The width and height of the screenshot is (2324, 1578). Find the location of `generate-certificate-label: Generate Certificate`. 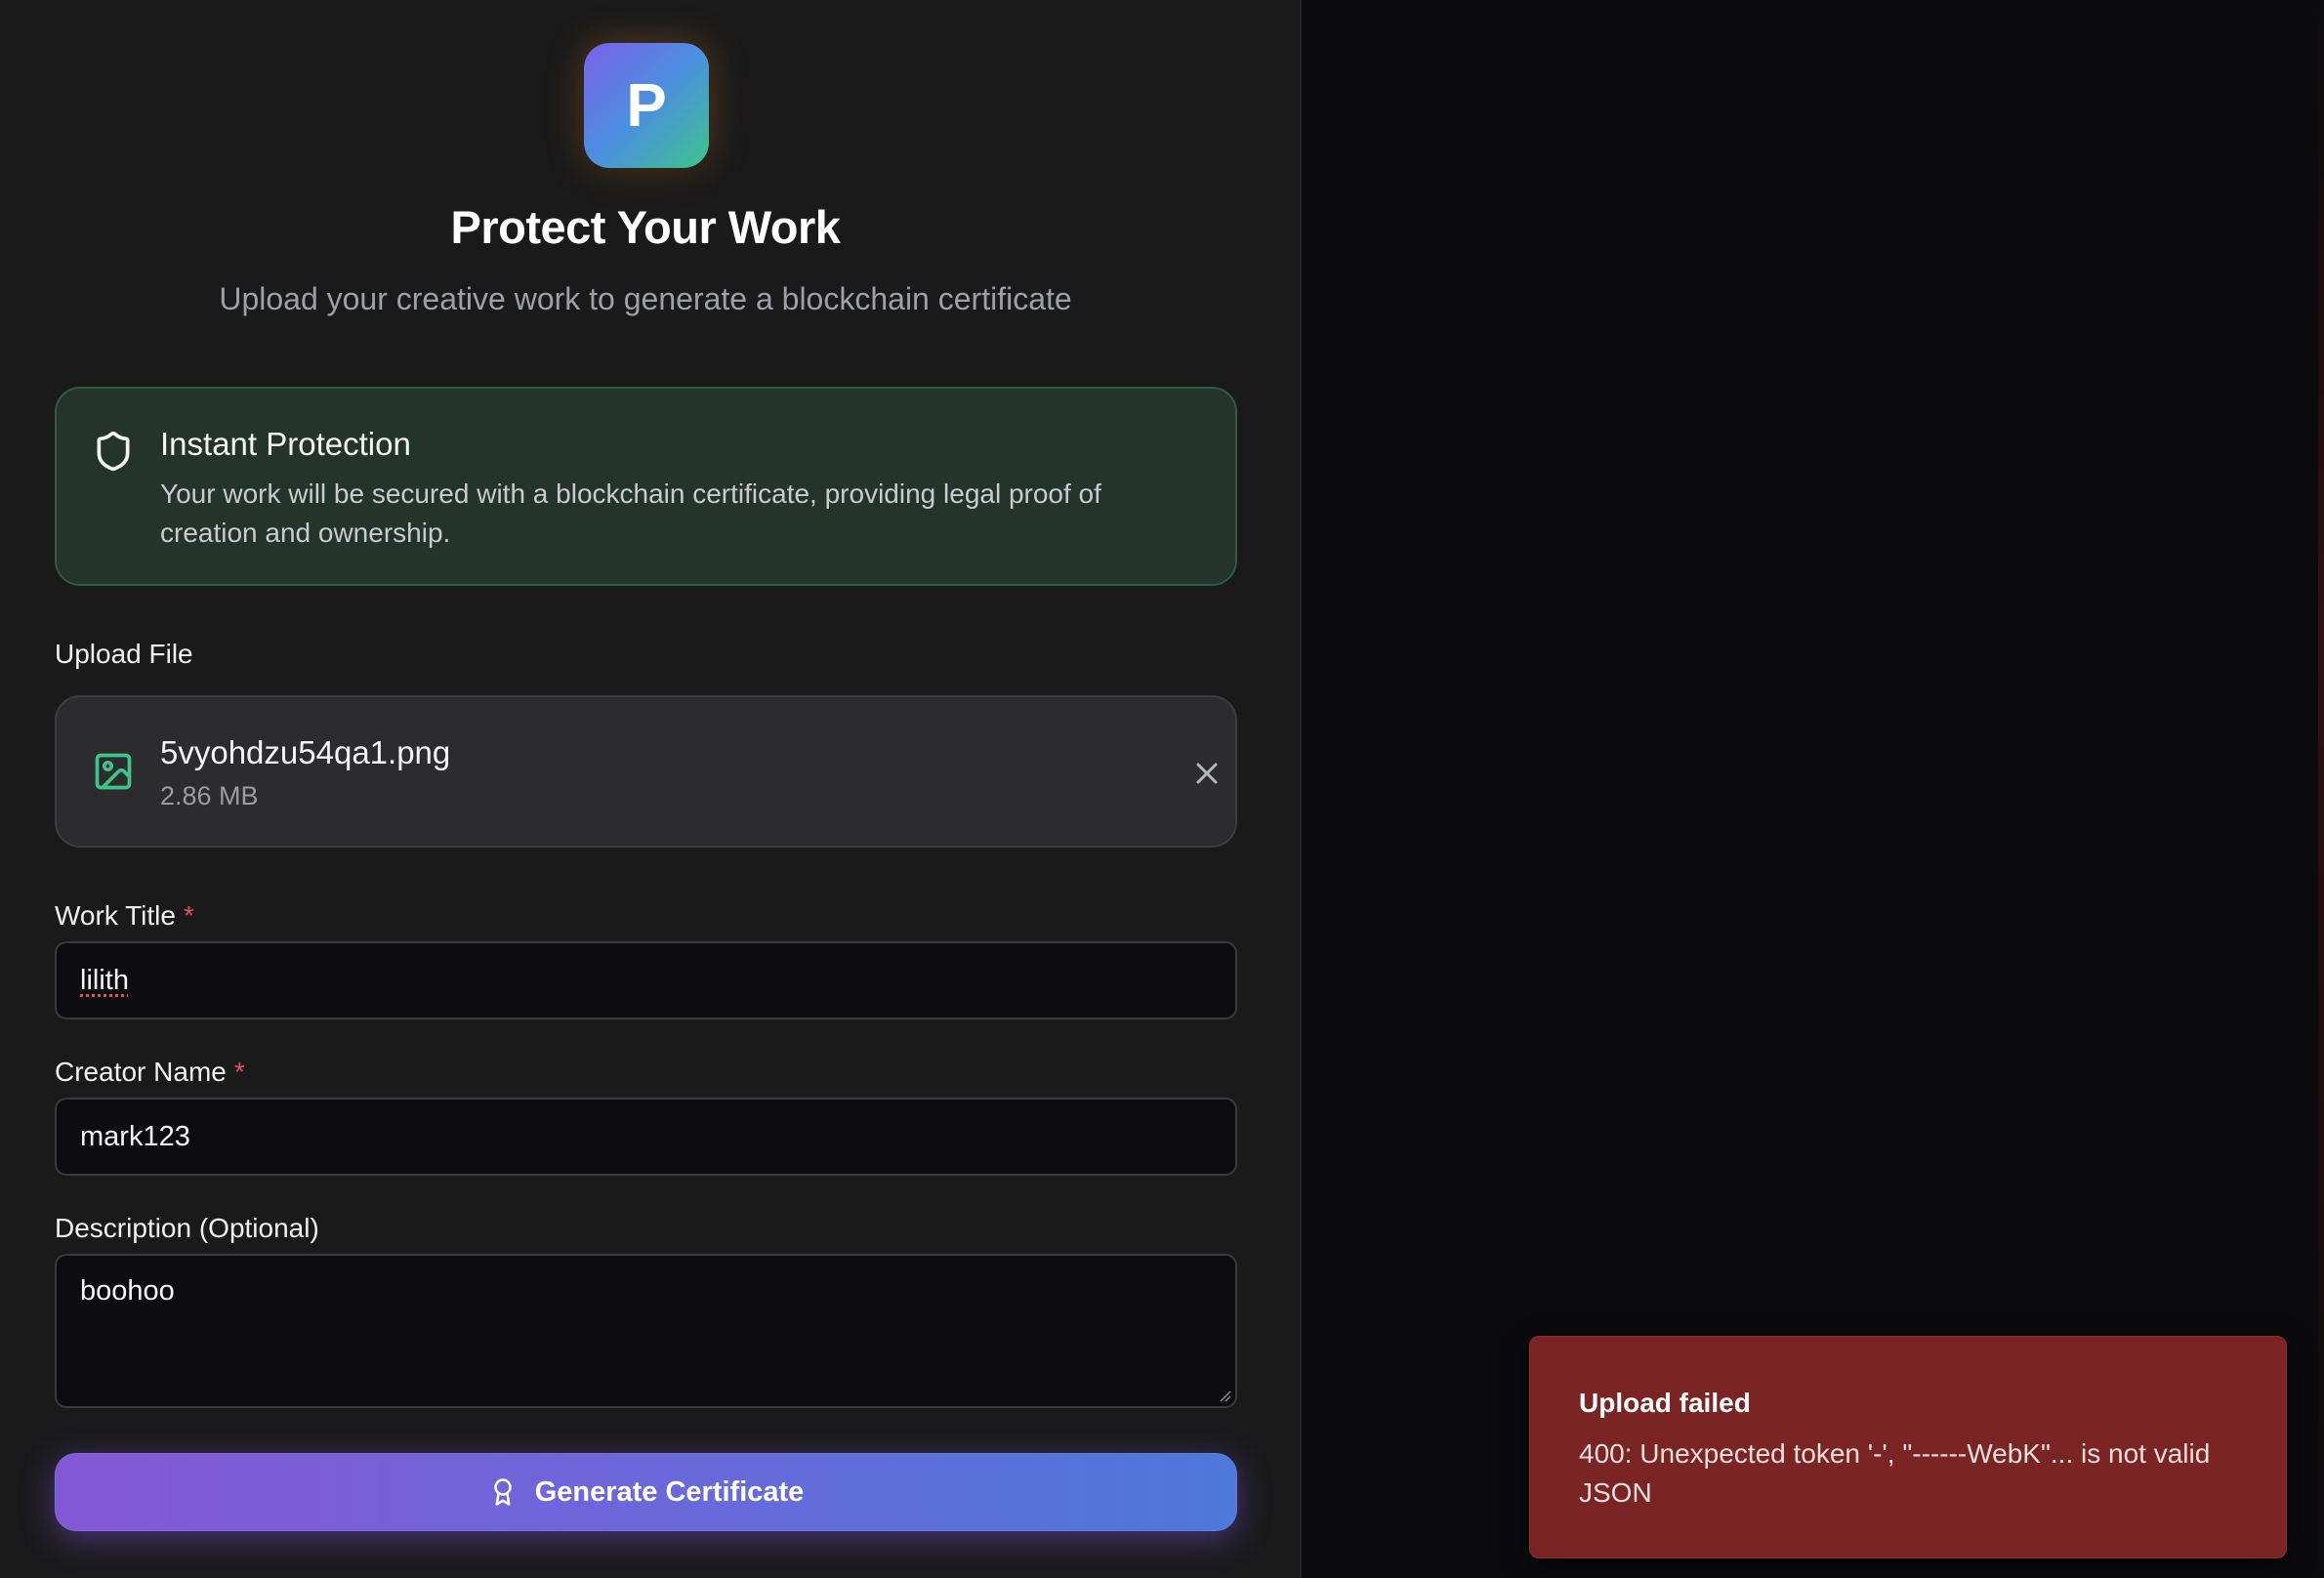

generate-certificate-label: Generate Certificate is located at coordinates (669, 1491).